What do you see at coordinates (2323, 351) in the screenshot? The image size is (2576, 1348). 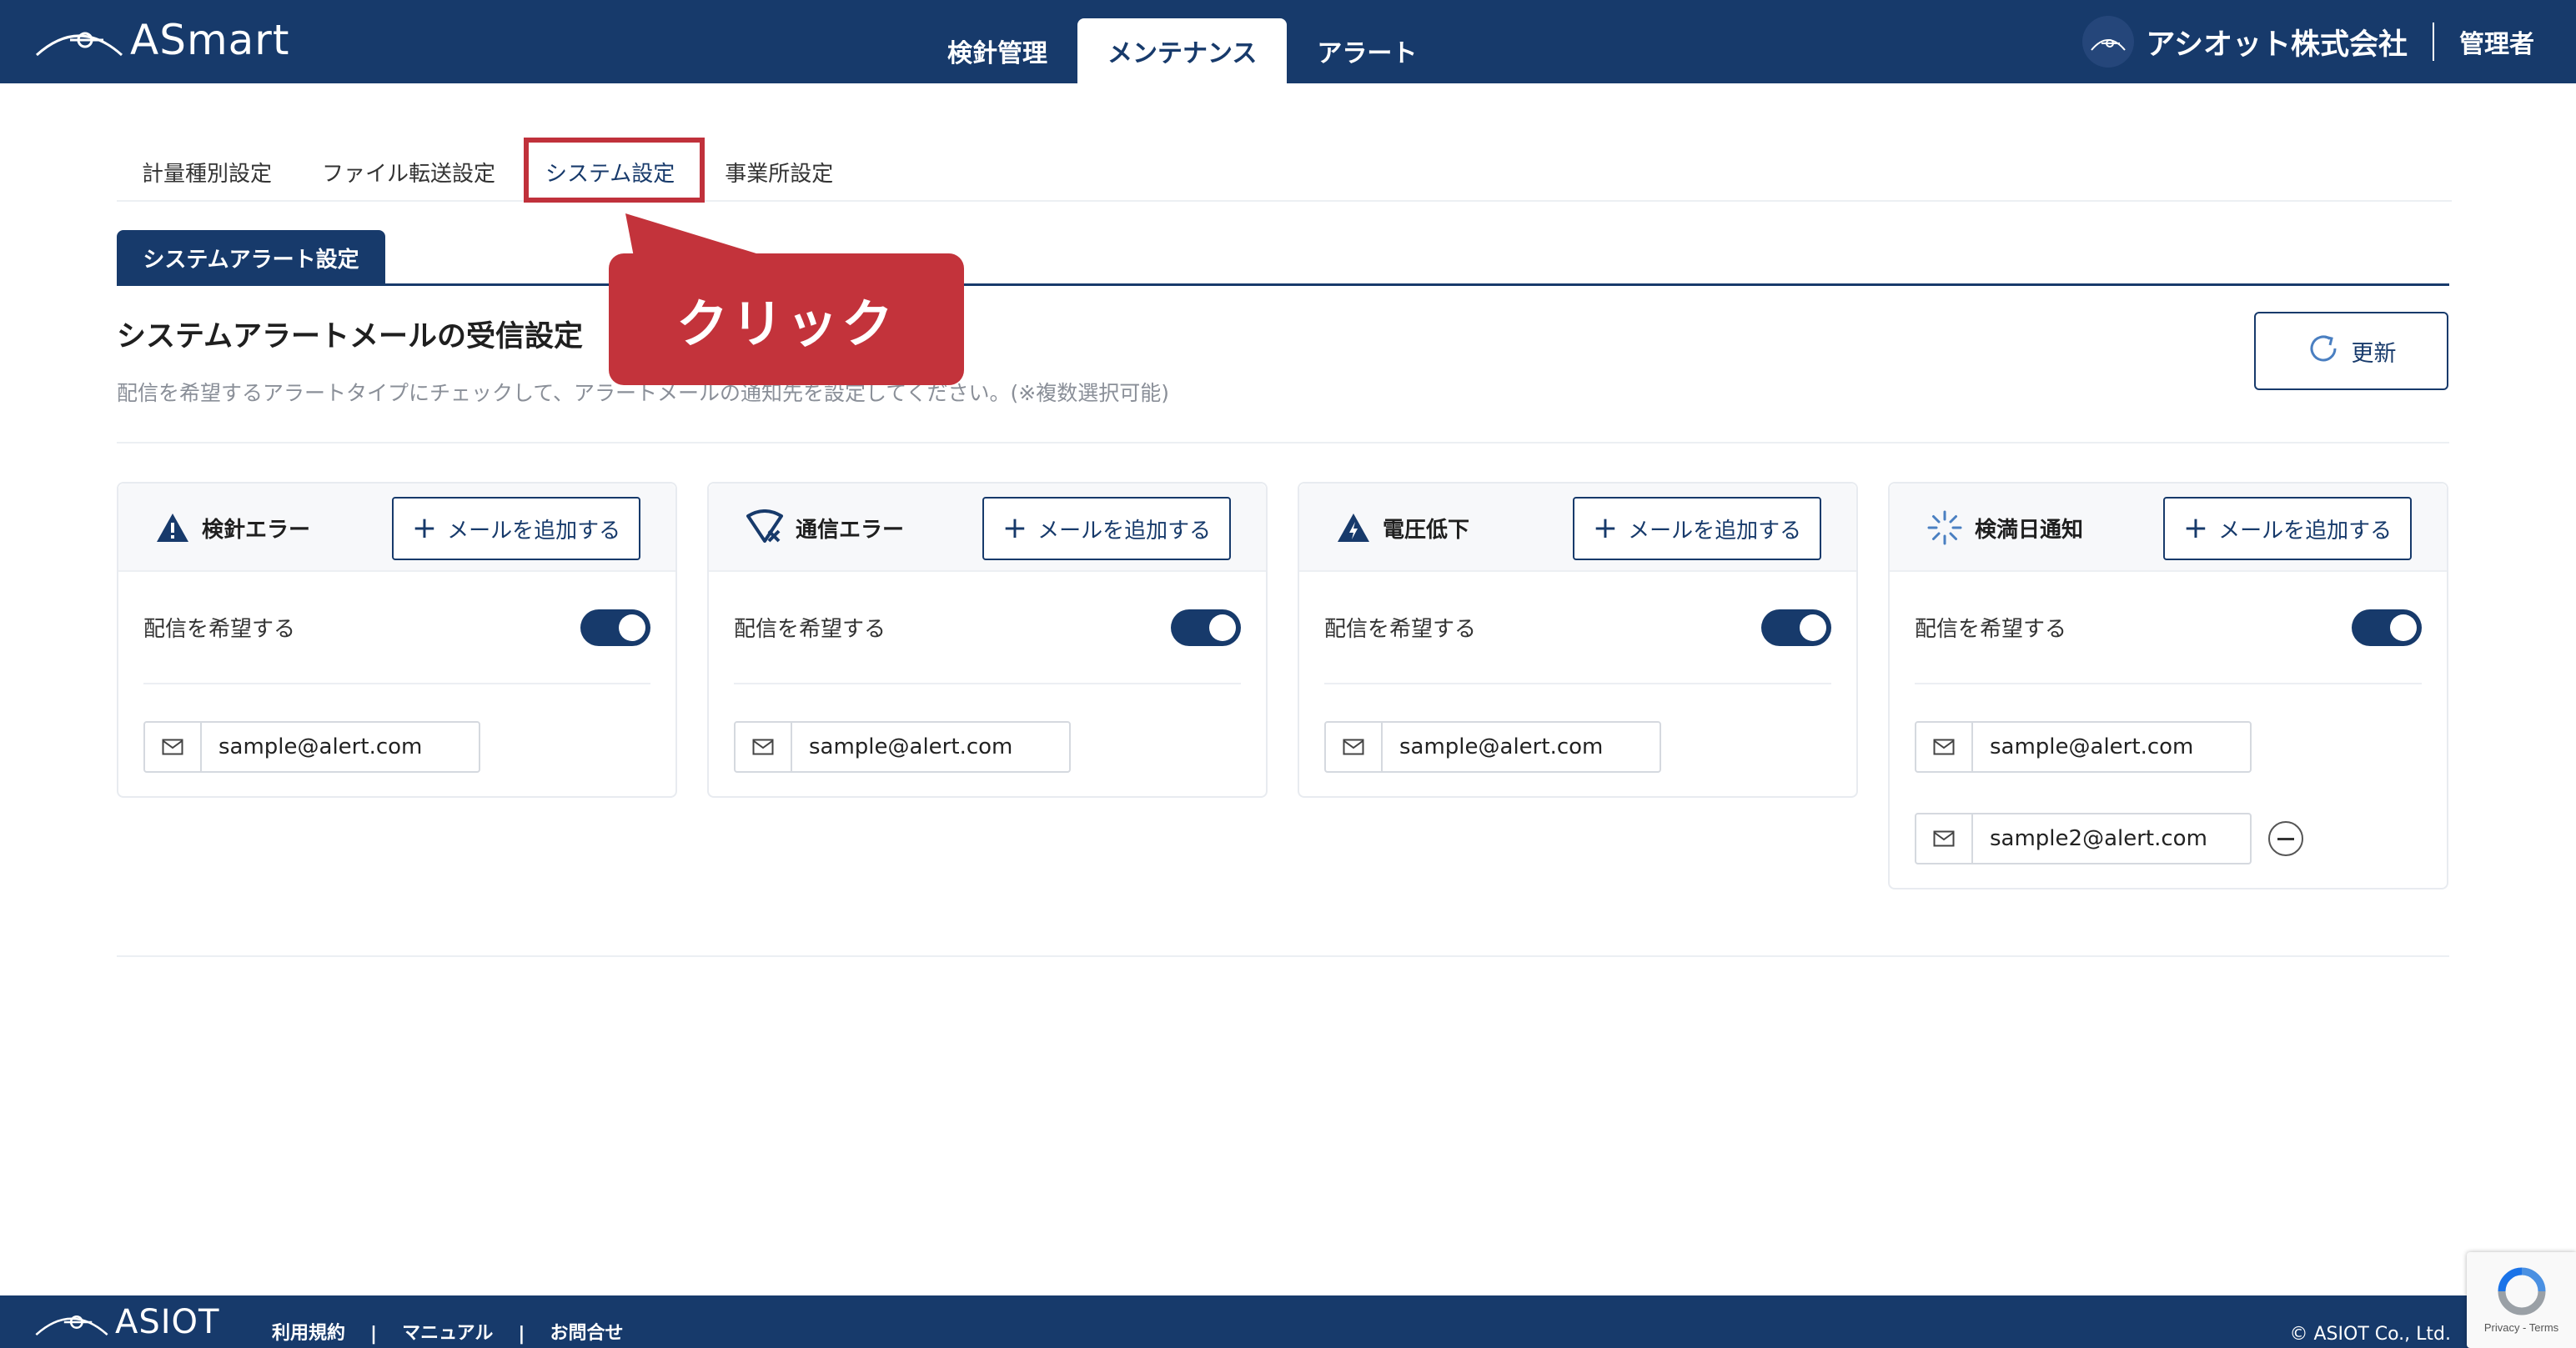 I see `refresh-icon` at bounding box center [2323, 351].